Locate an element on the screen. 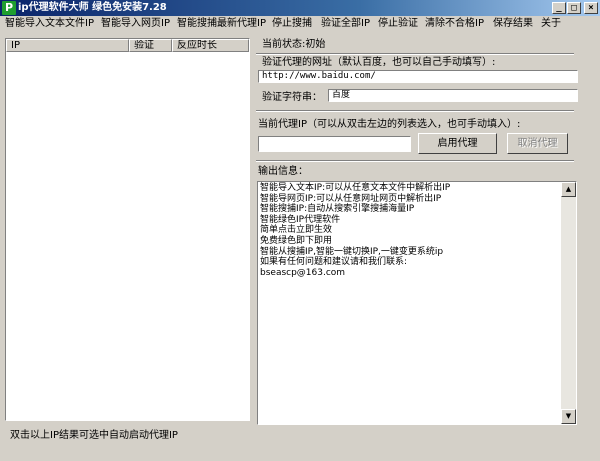  separator-middle is located at coordinates (415, 111).